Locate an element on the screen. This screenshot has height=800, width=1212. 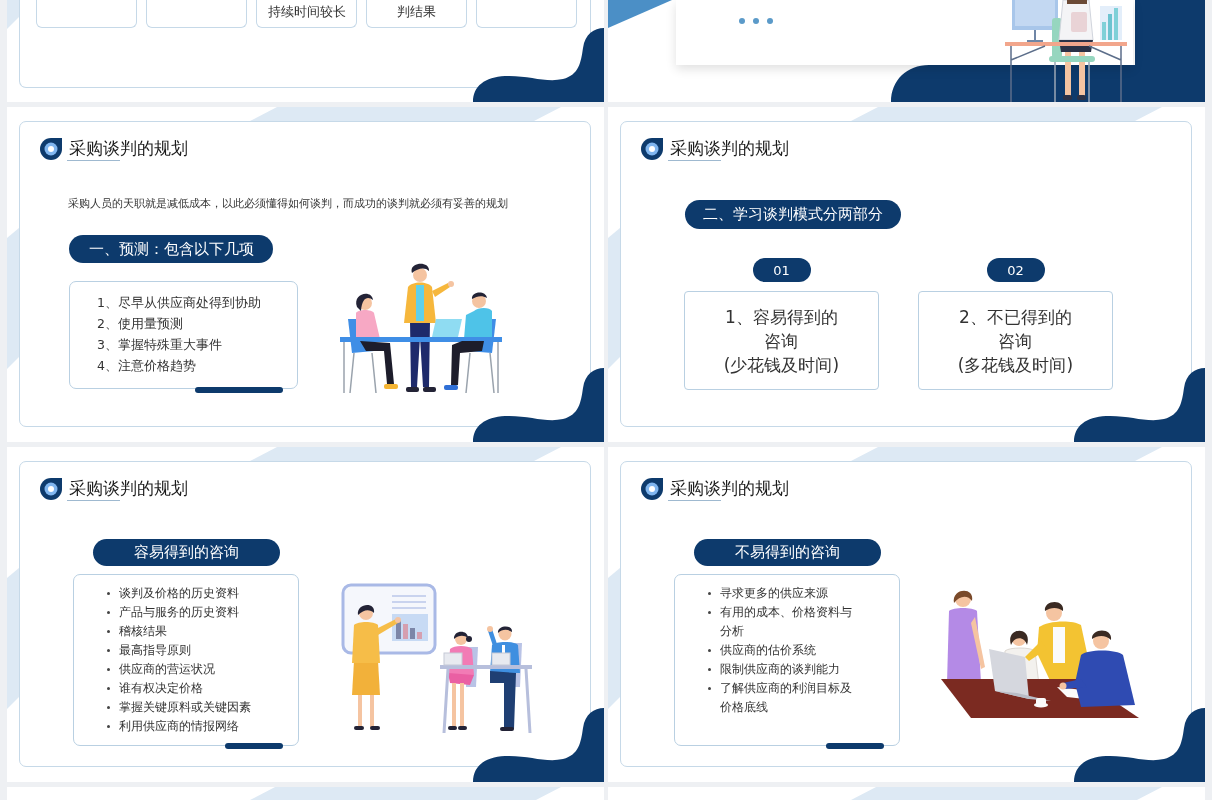
number-badge: 01 is located at coordinates (781, 270).